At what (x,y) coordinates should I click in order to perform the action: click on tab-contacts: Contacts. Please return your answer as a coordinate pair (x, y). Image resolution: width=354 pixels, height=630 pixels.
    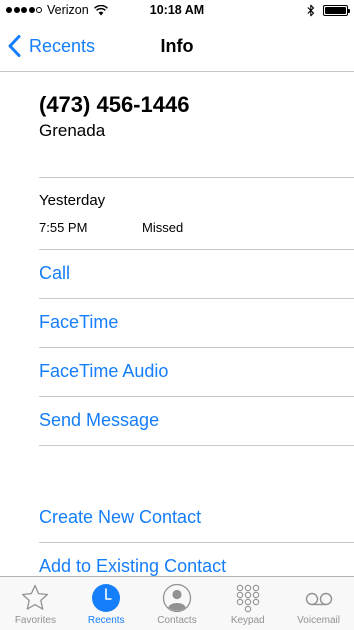
    Looking at the image, I should click on (177, 603).